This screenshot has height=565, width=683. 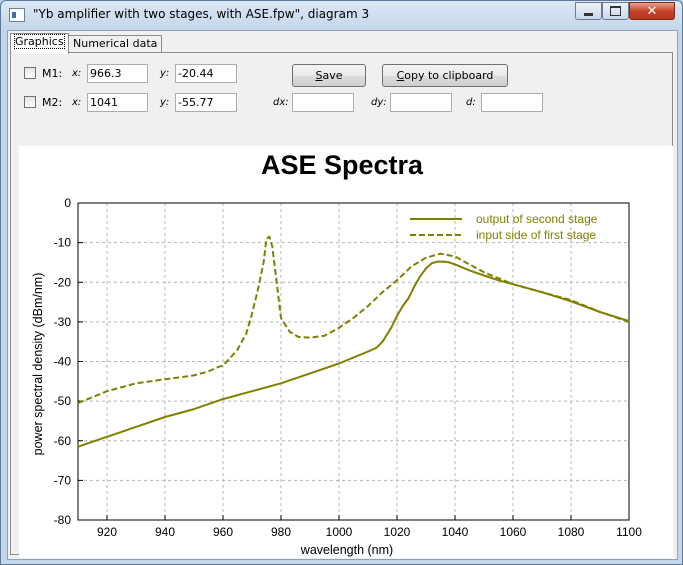 I want to click on tab-graphics-label: Graphics, so click(x=39, y=41).